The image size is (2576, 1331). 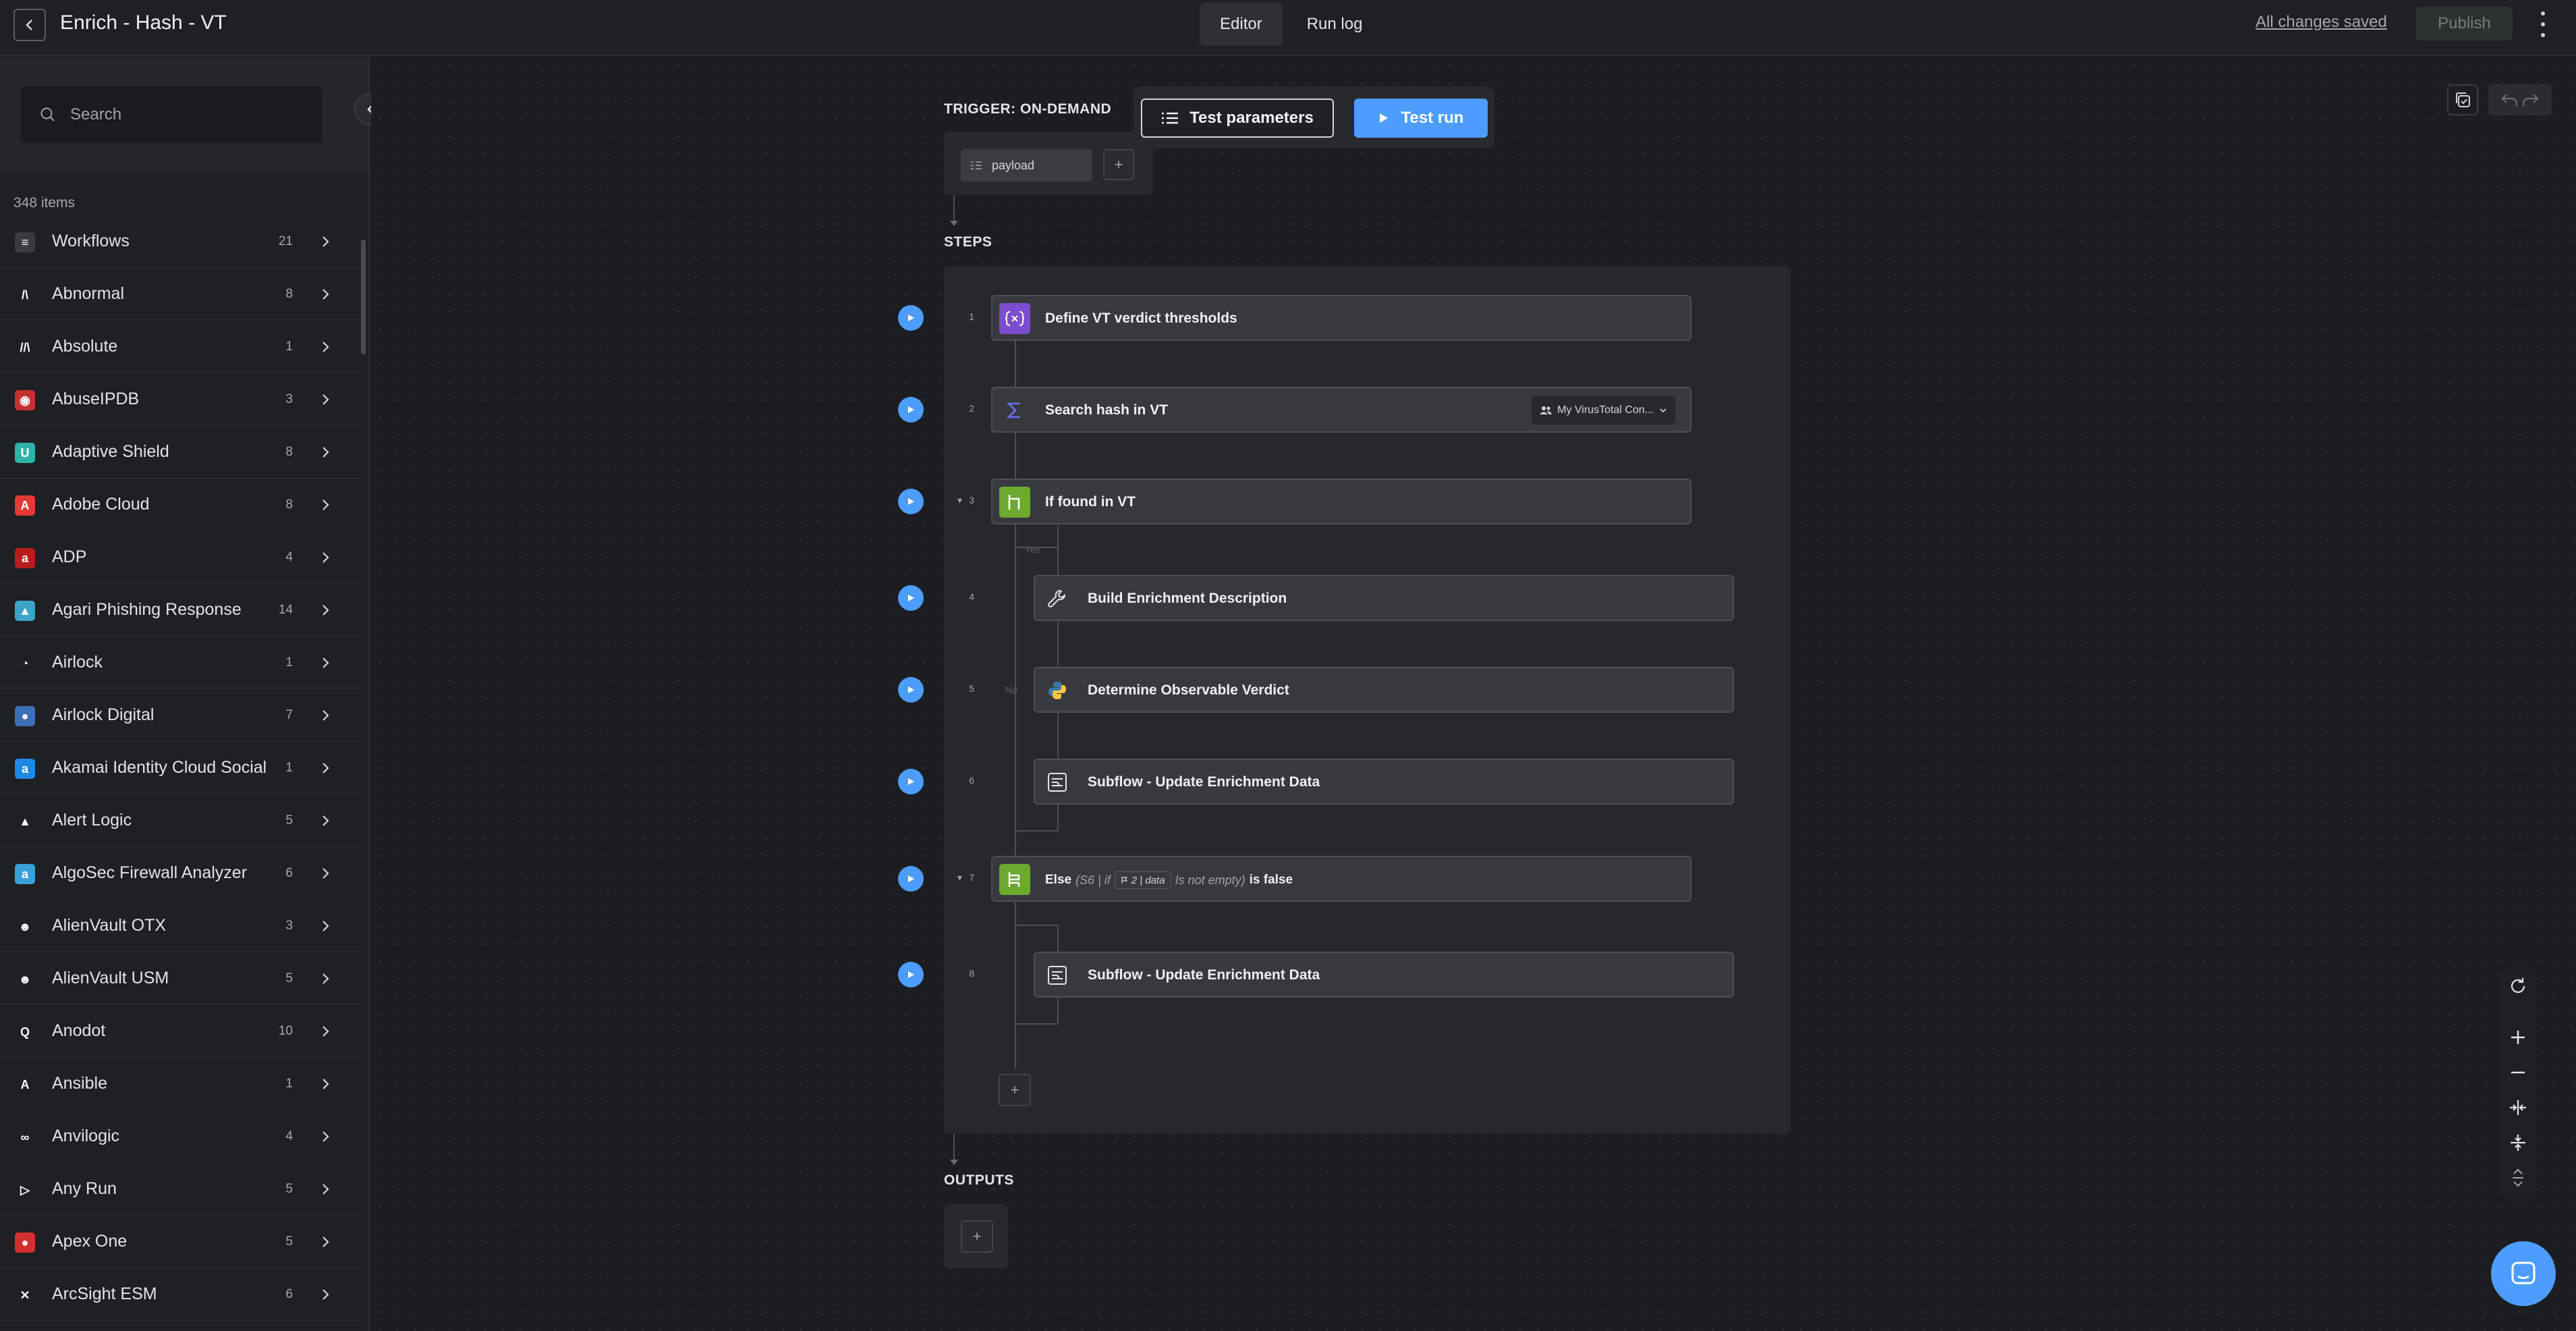 What do you see at coordinates (180, 399) in the screenshot?
I see `sidebar-item: ◉ AbuseIPDB 3` at bounding box center [180, 399].